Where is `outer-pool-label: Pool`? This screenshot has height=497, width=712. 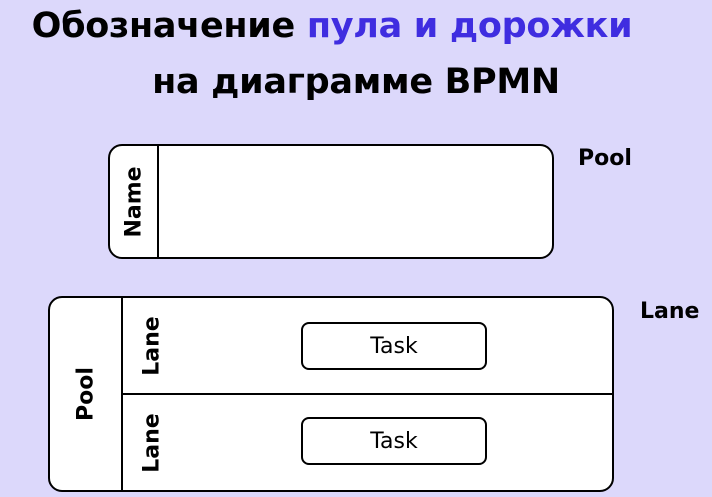
outer-pool-label: Pool is located at coordinates (85, 394).